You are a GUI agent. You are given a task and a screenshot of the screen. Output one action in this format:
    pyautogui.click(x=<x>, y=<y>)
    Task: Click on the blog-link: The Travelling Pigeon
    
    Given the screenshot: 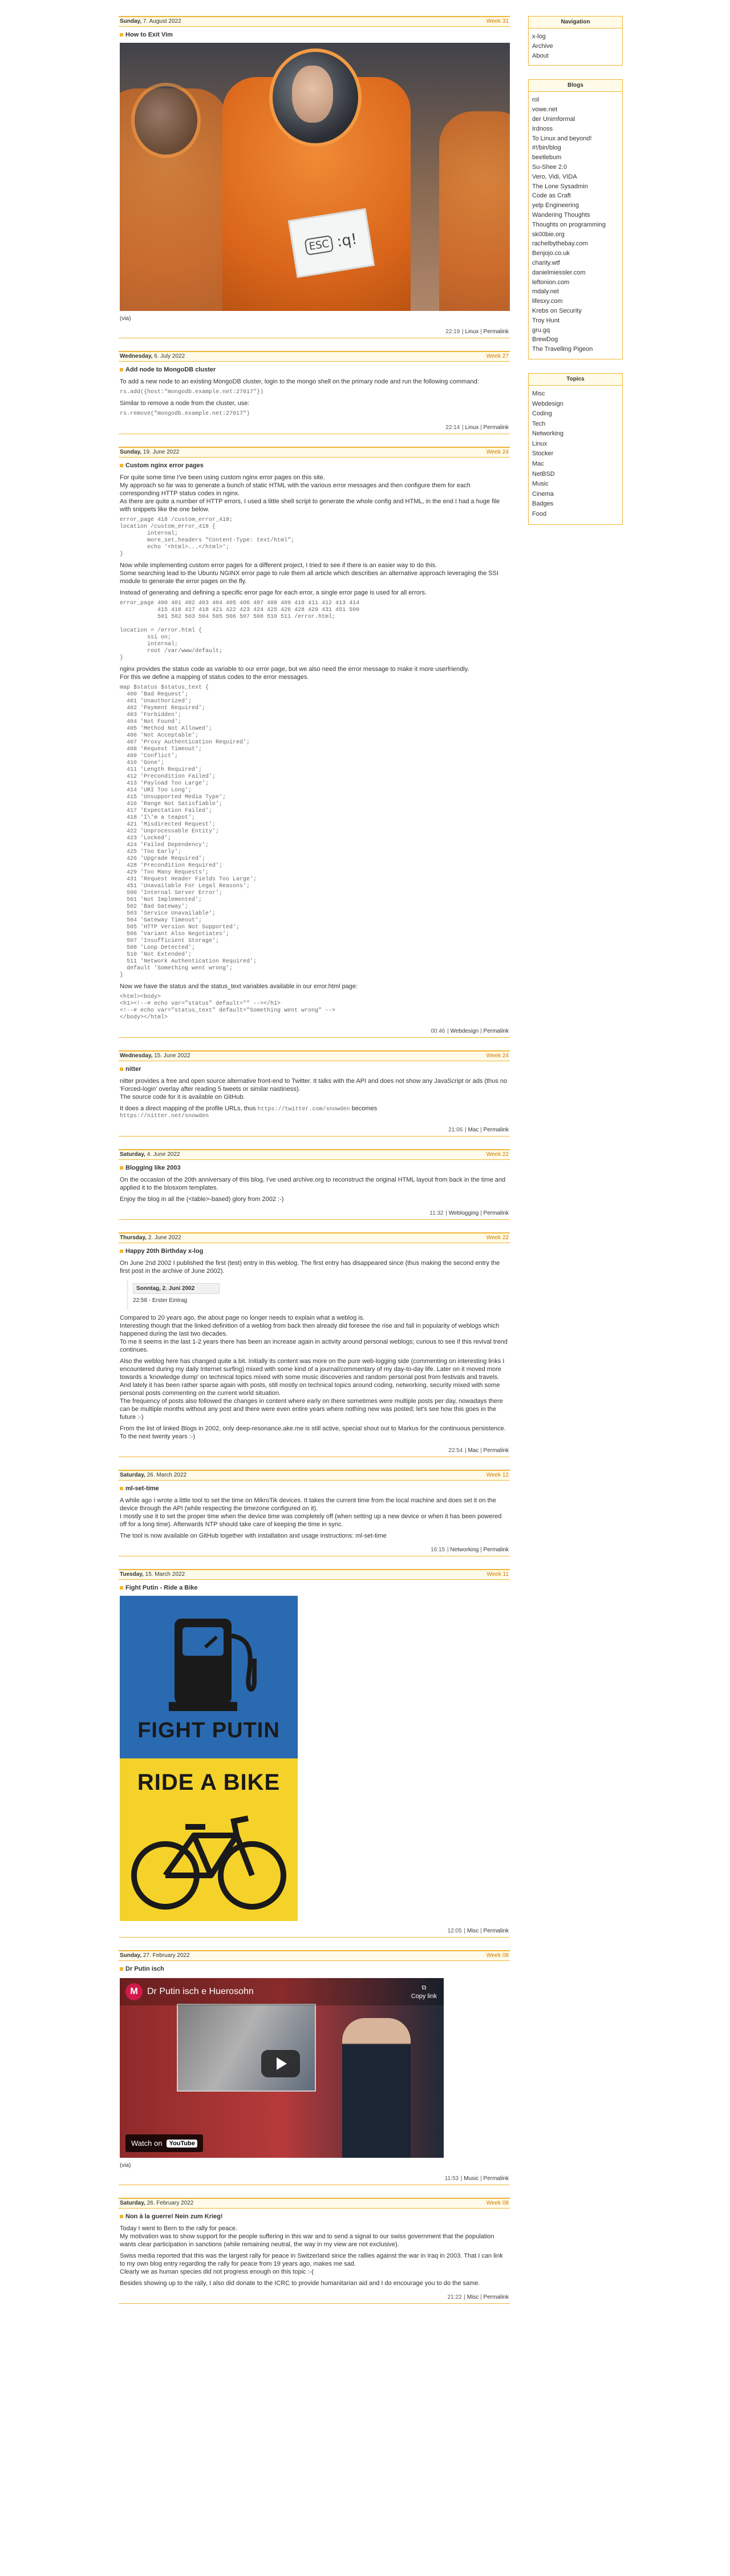 What is the action you would take?
    pyautogui.click(x=562, y=349)
    